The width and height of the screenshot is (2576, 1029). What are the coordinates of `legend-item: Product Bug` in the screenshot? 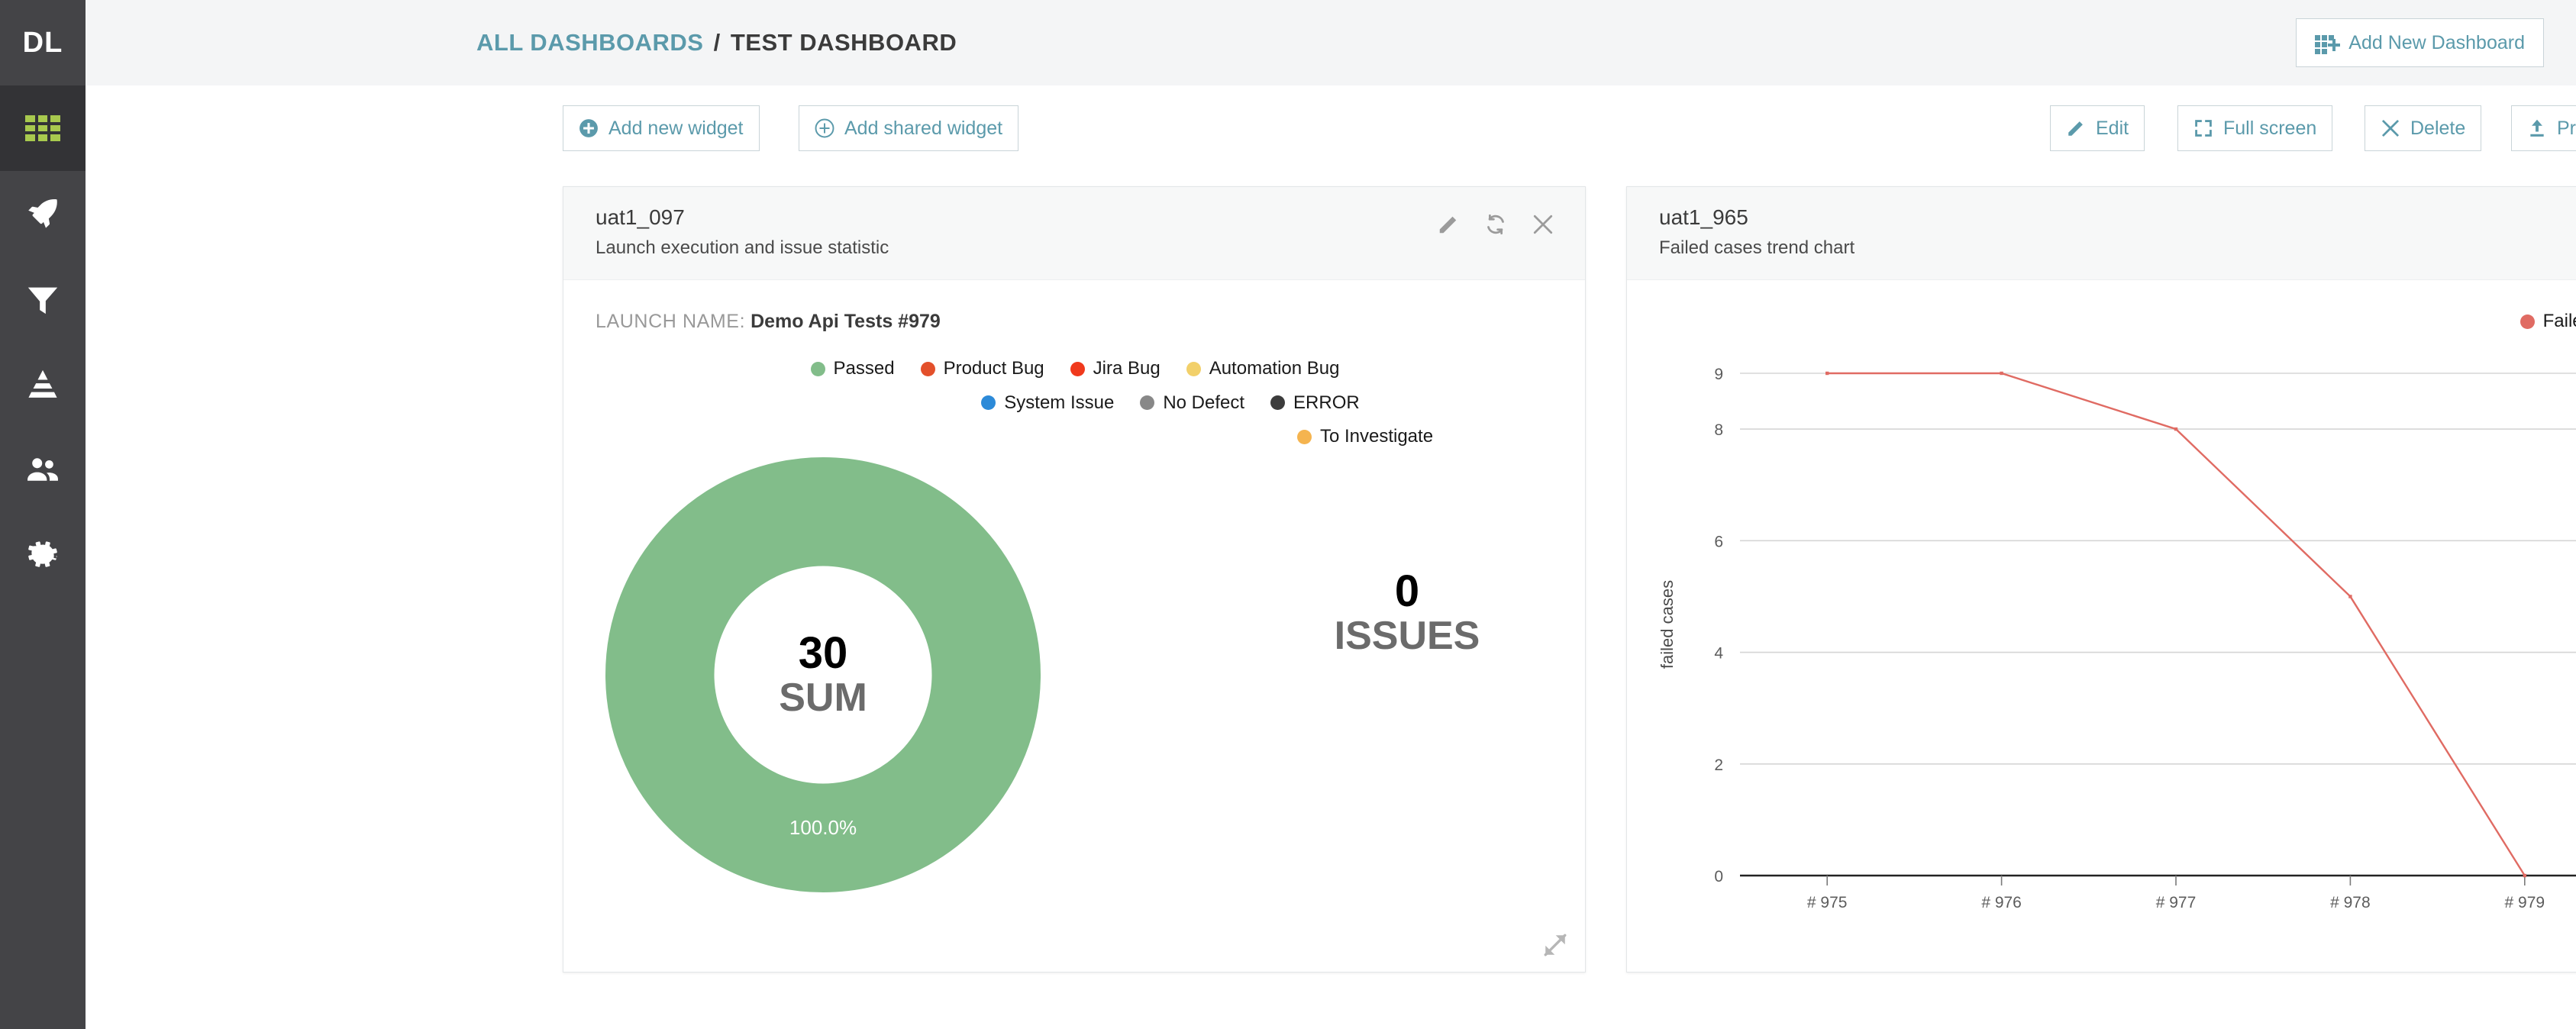 It's located at (982, 368).